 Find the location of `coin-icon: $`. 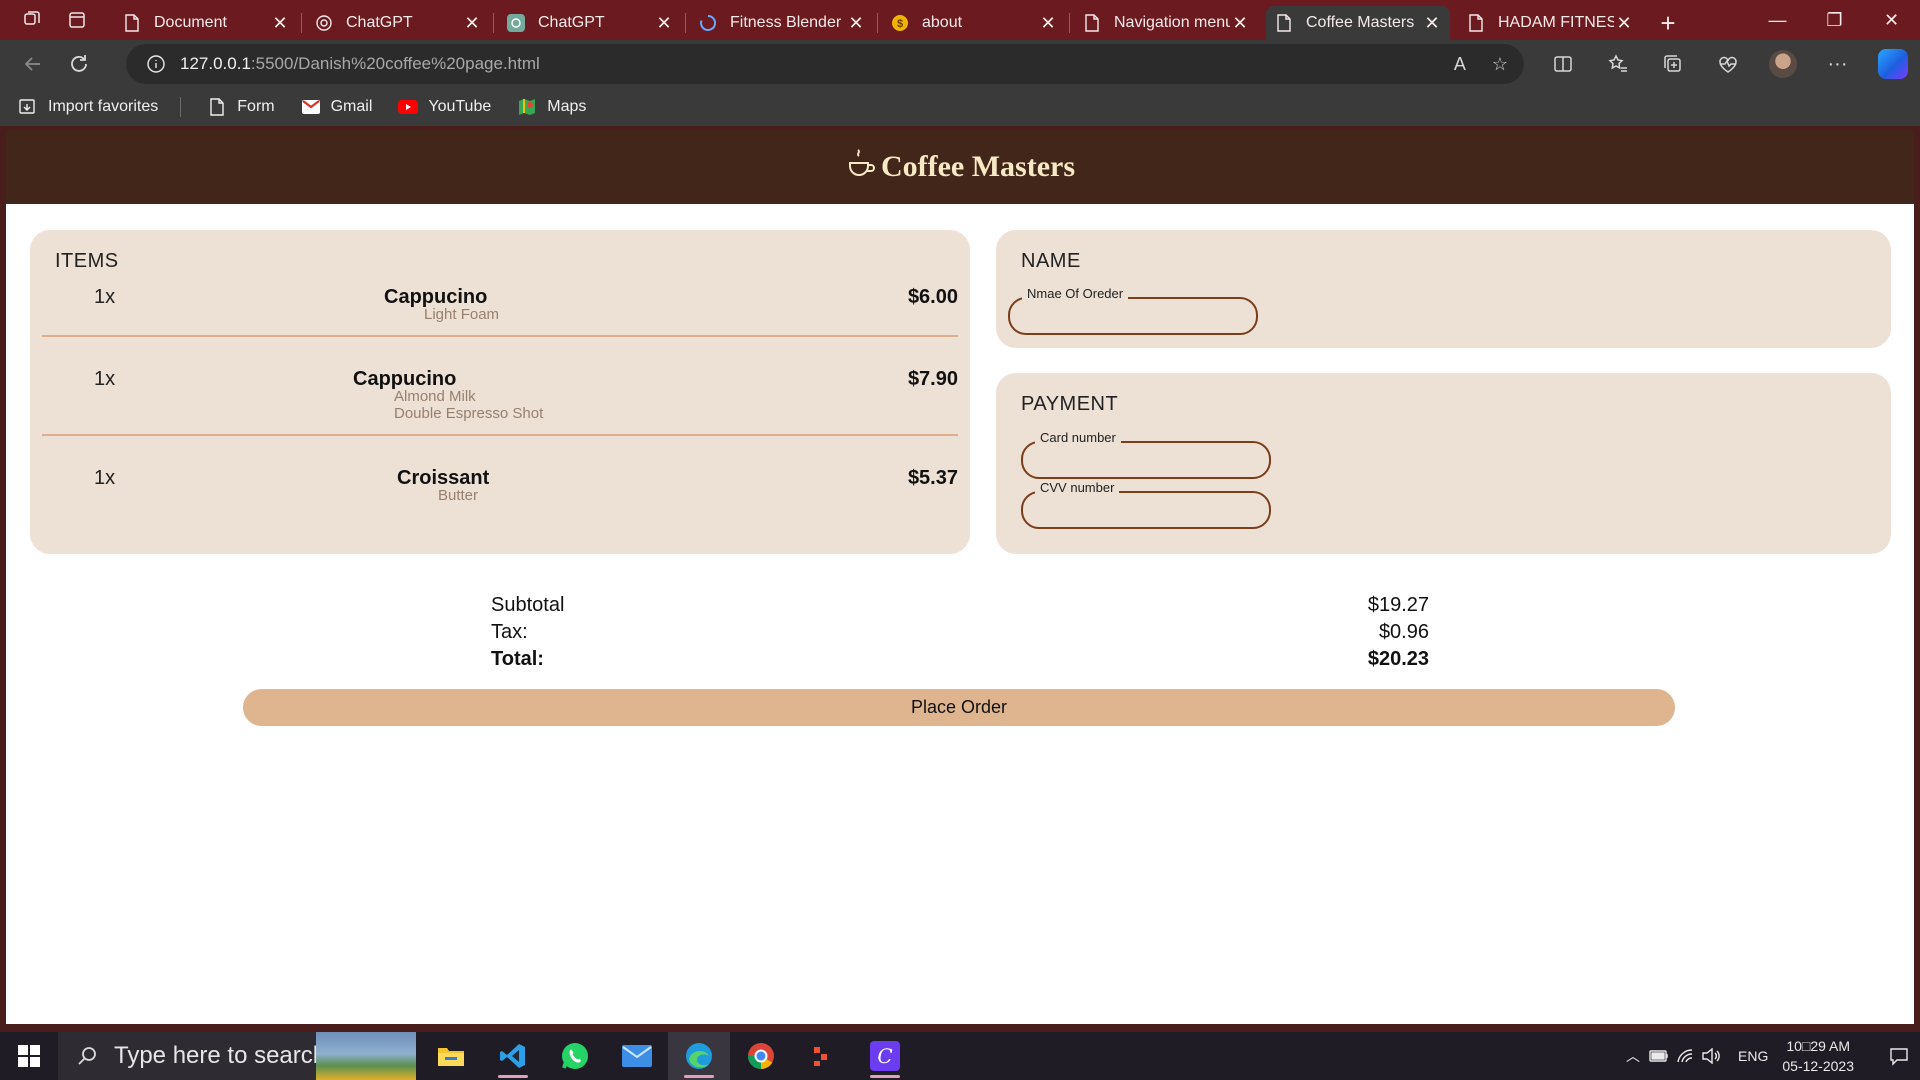

coin-icon: $ is located at coordinates (900, 23).